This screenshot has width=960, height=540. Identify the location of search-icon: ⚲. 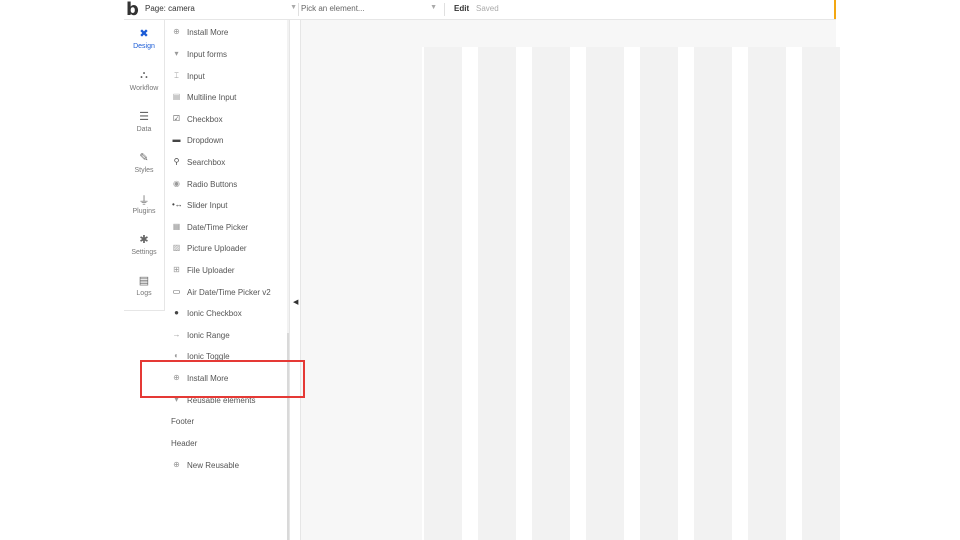
(176, 161).